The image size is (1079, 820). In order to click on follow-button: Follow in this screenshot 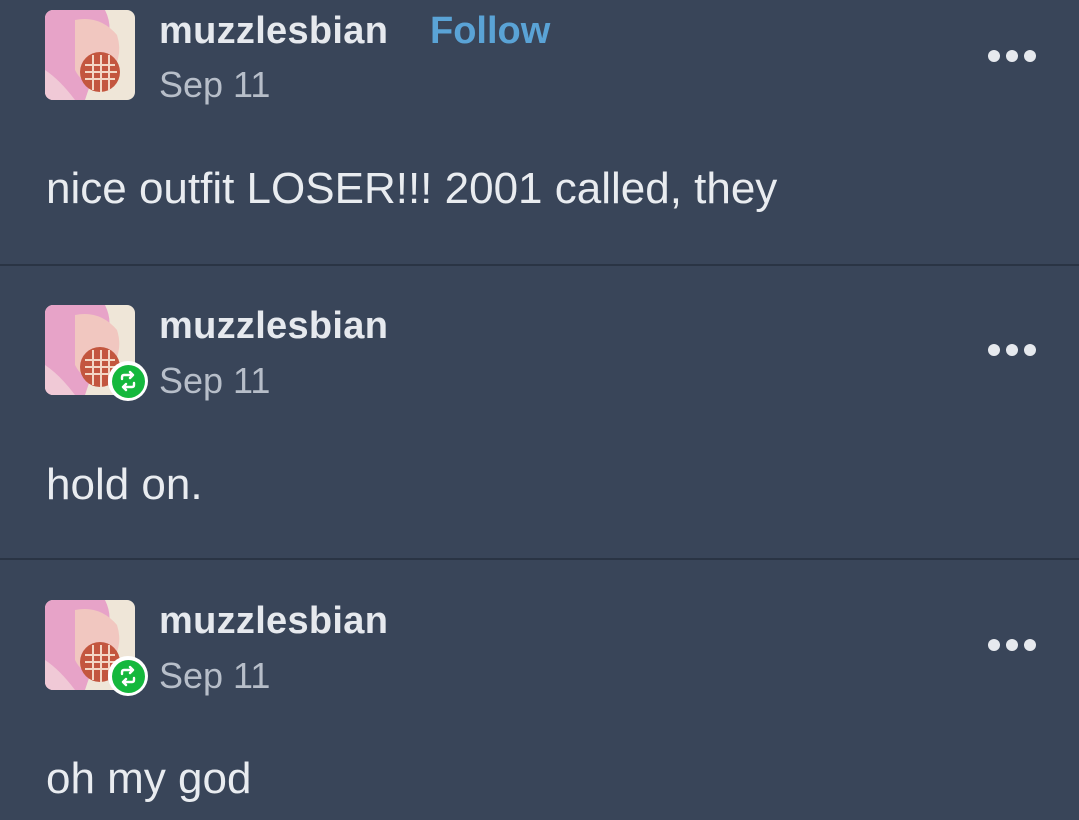, I will do `click(490, 31)`.